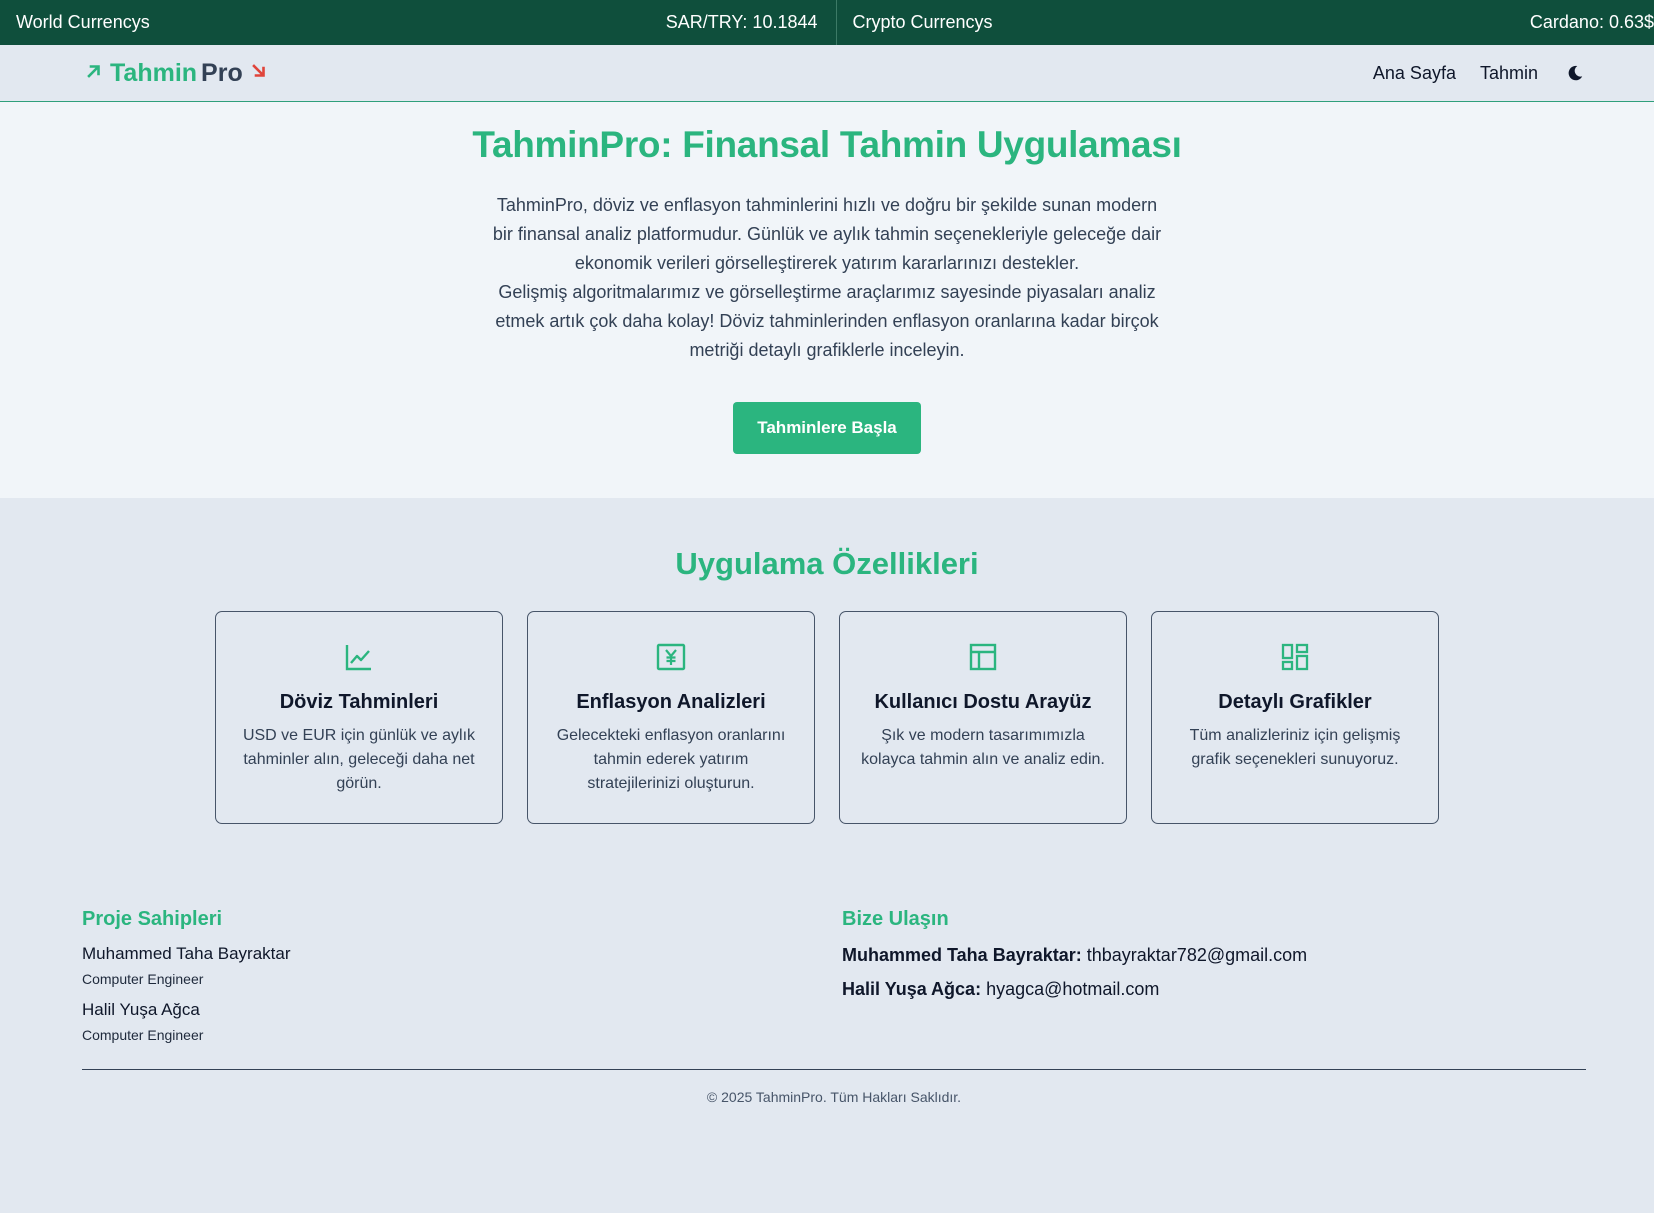 The width and height of the screenshot is (1654, 1213). What do you see at coordinates (259, 73) in the screenshot?
I see `arrow-down-right-icon` at bounding box center [259, 73].